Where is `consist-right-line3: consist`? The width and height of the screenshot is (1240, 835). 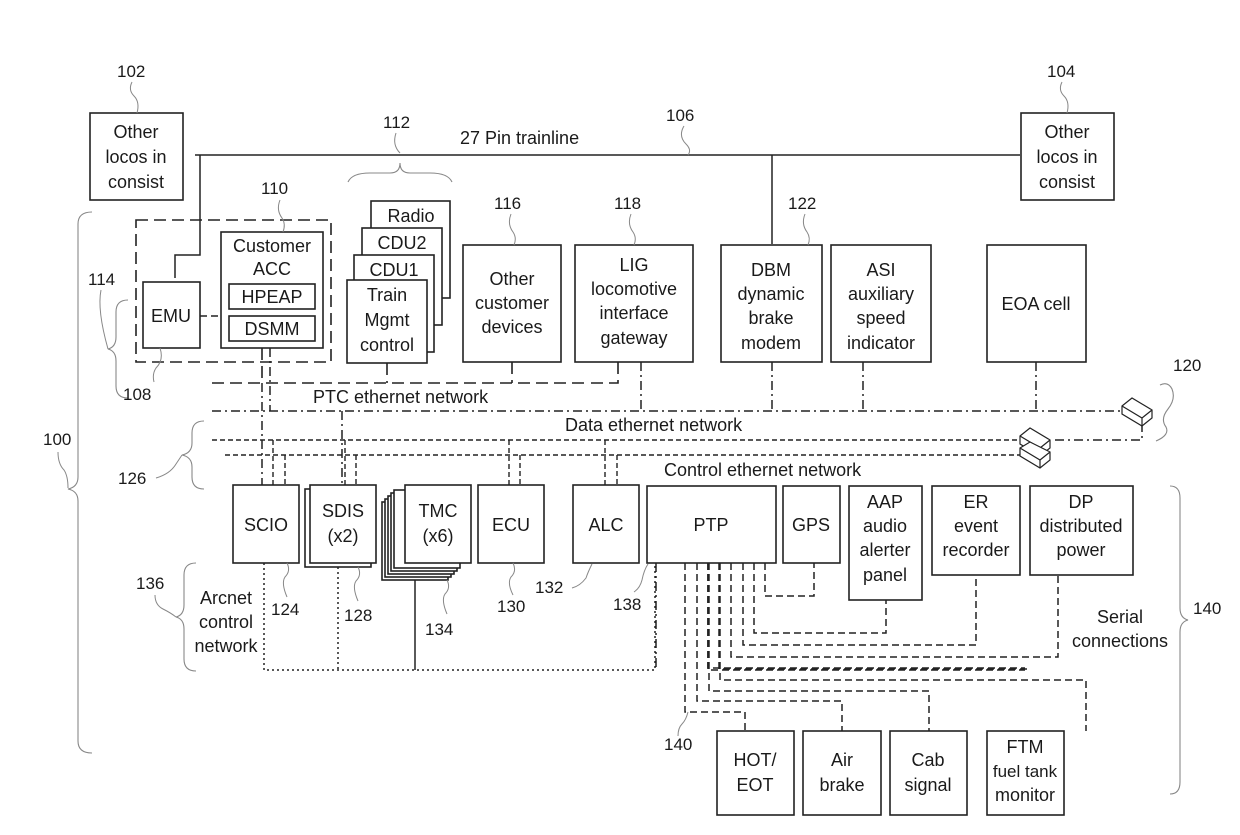
consist-right-line3: consist is located at coordinates (1067, 182).